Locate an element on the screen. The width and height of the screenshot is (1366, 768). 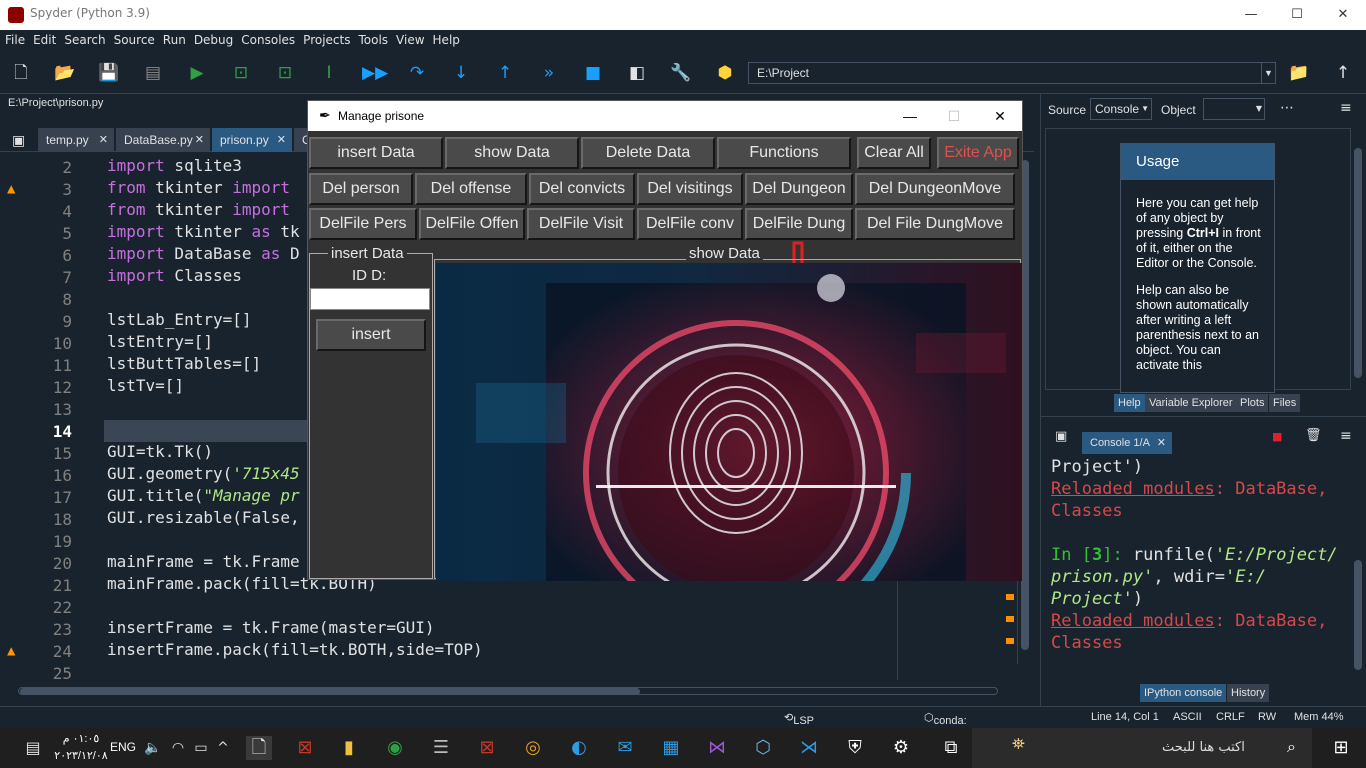
tab-ipython-console: IPython console is located at coordinates (1183, 693).